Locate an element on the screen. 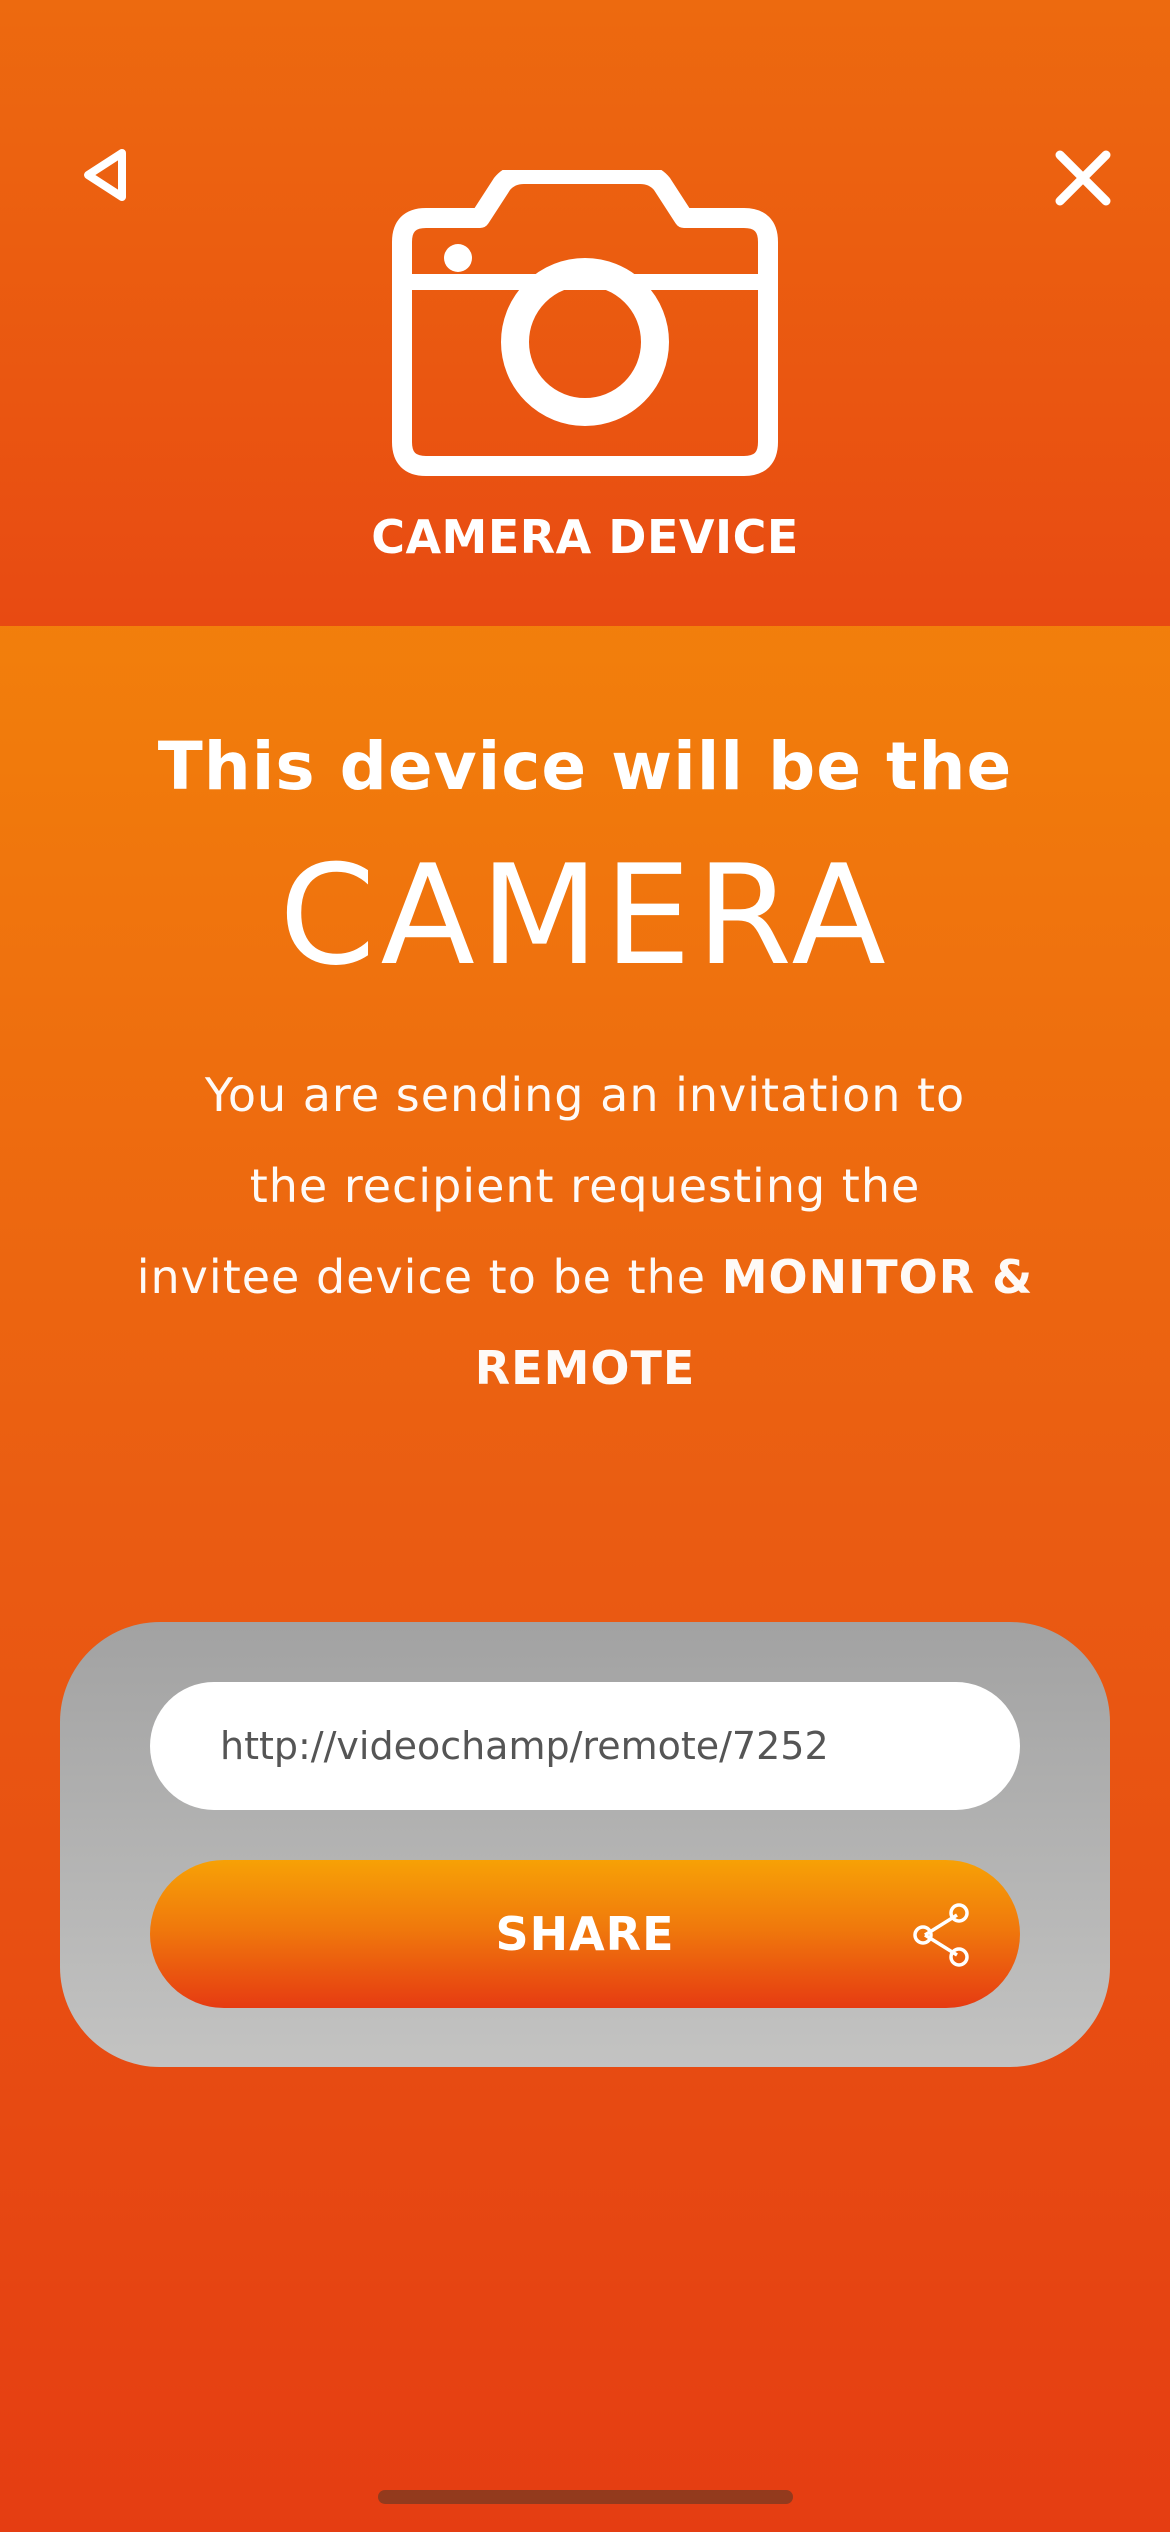 The height and width of the screenshot is (2532, 1170). description-line-1: You are sending an invitation to is located at coordinates (585, 1095).